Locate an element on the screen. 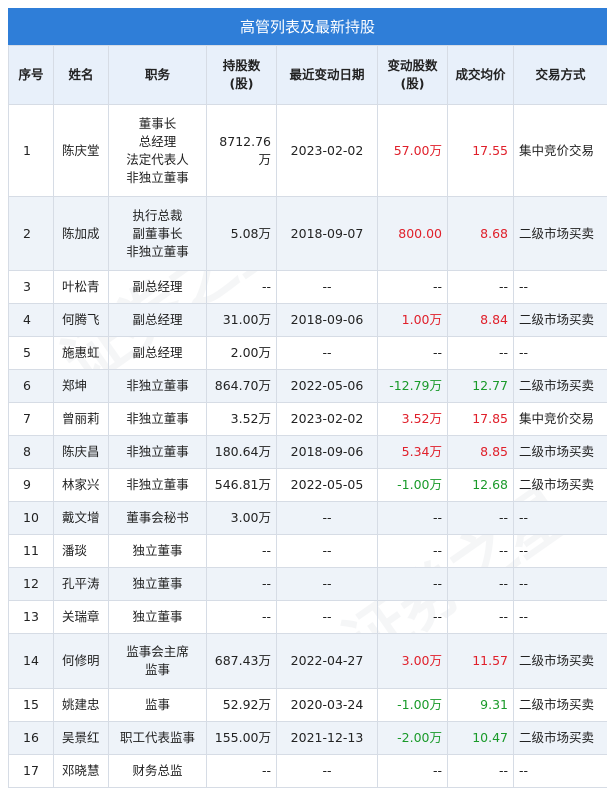 This screenshot has height=789, width=607. header-price: 成交均价 is located at coordinates (480, 75).